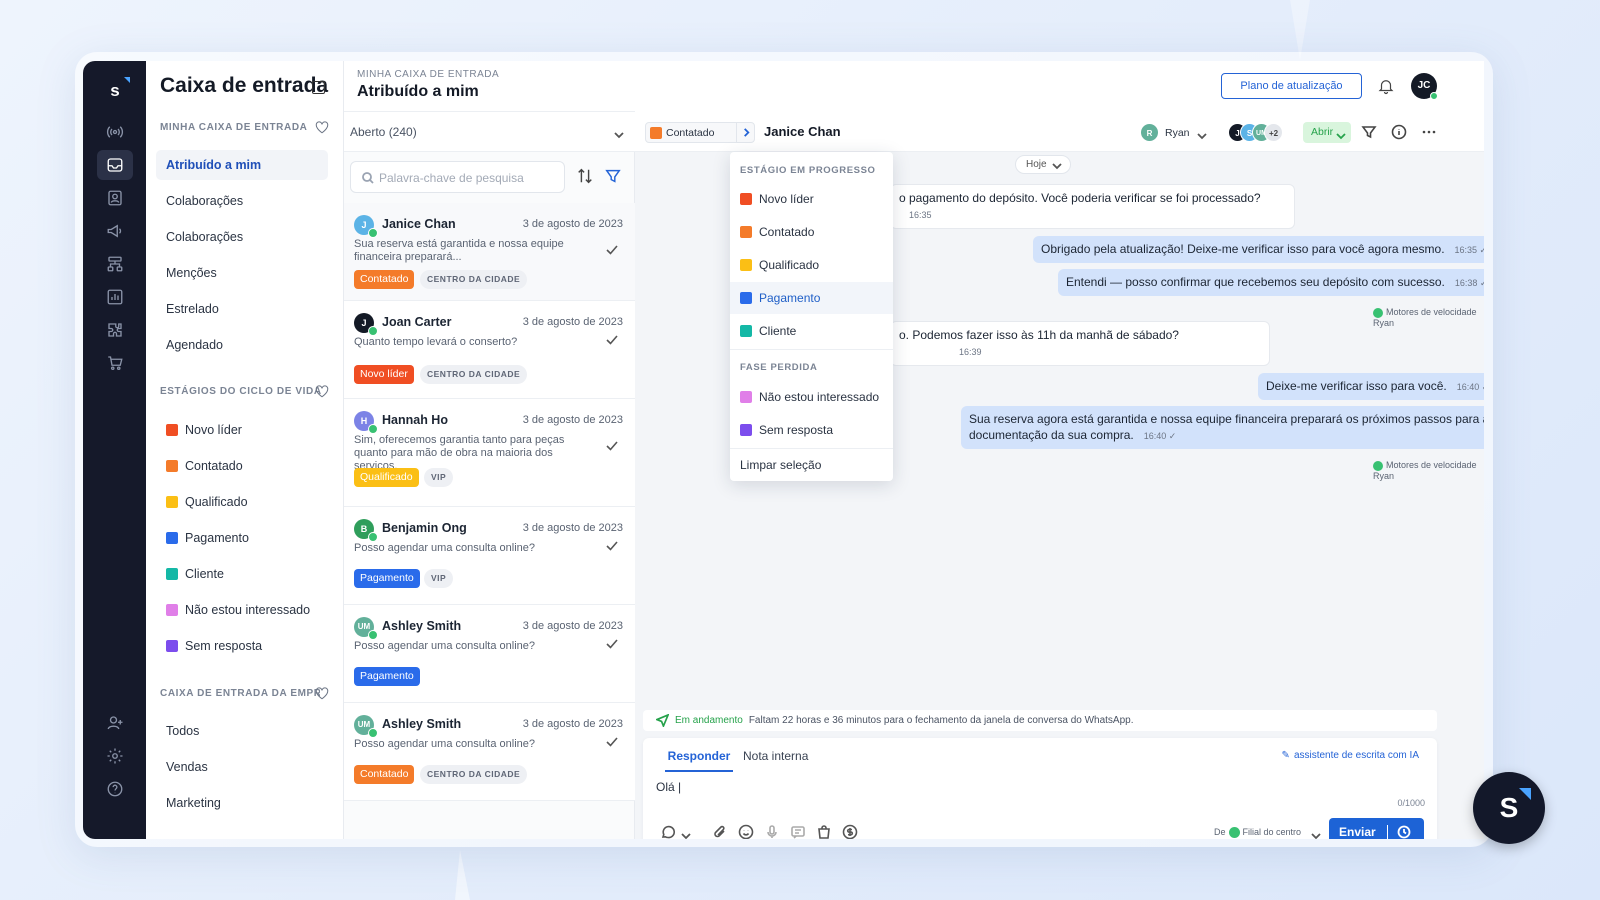 The height and width of the screenshot is (900, 1600). What do you see at coordinates (811, 199) in the screenshot?
I see `dropdown-item-new-lead: Novo líder` at bounding box center [811, 199].